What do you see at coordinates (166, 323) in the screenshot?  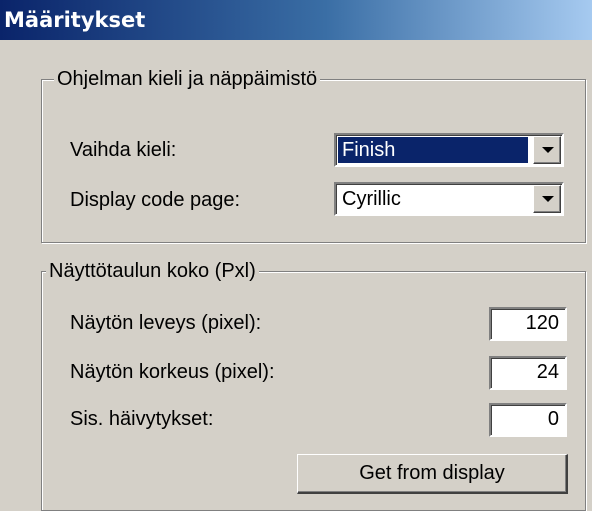 I see `display-width-label: Näytön leveys (pixel):` at bounding box center [166, 323].